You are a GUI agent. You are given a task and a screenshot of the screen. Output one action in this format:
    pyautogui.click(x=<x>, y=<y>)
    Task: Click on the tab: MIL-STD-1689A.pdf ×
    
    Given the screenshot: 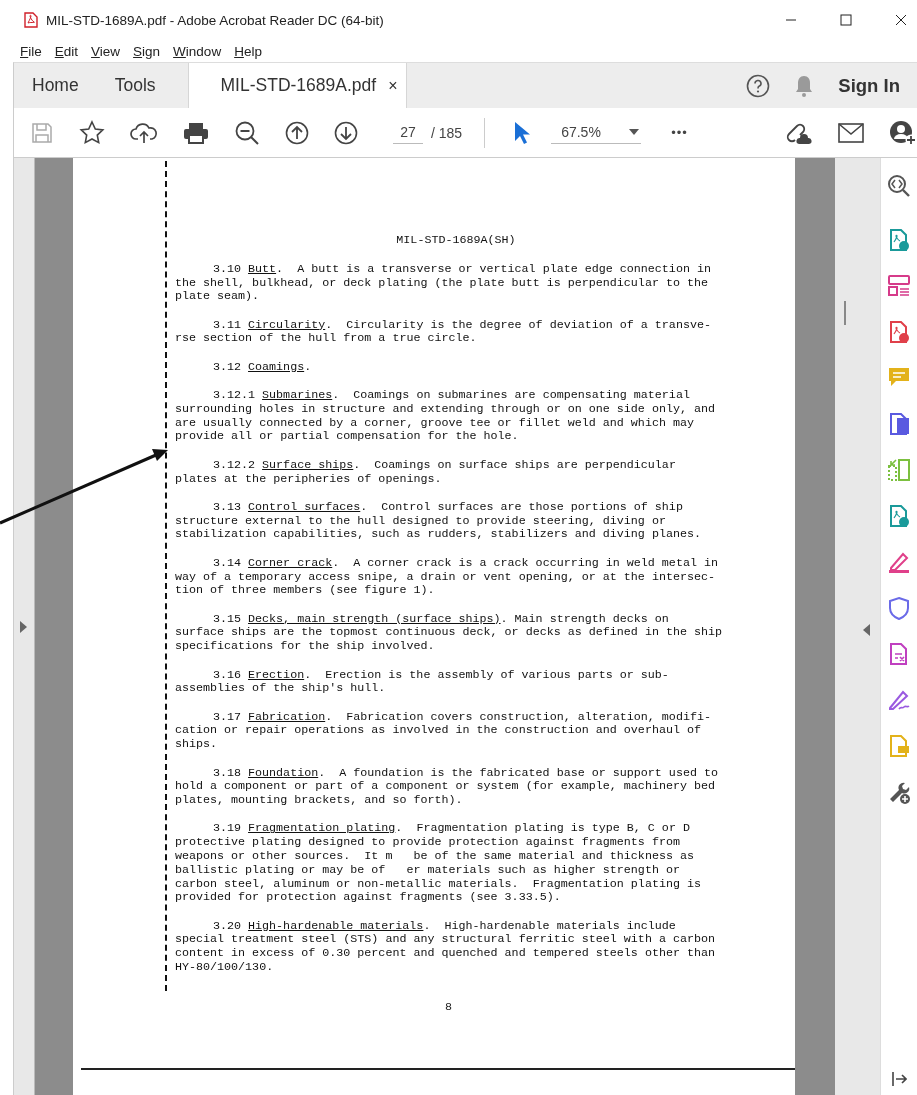 What is the action you would take?
    pyautogui.click(x=297, y=85)
    